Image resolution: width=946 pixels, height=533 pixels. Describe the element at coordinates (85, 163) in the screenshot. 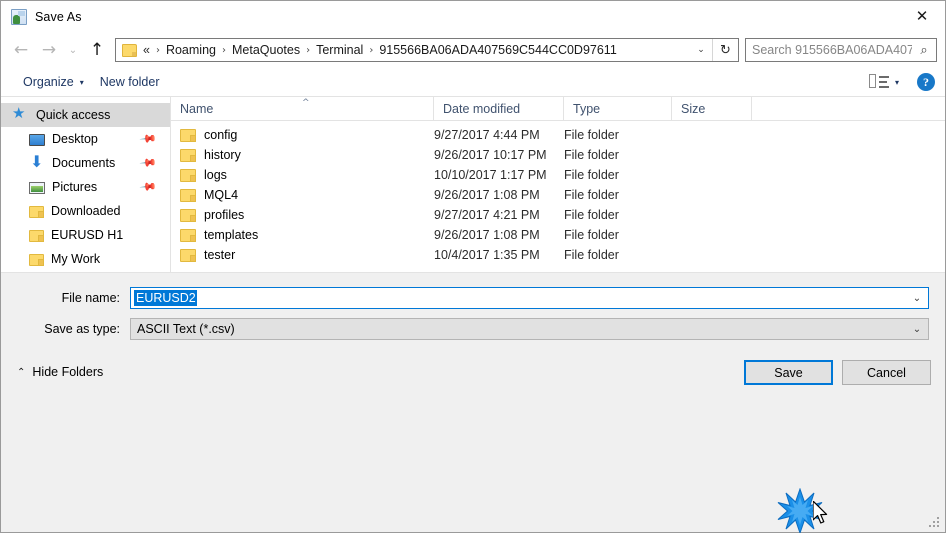

I see `sidebar-item-documents: Documents 📌` at that location.